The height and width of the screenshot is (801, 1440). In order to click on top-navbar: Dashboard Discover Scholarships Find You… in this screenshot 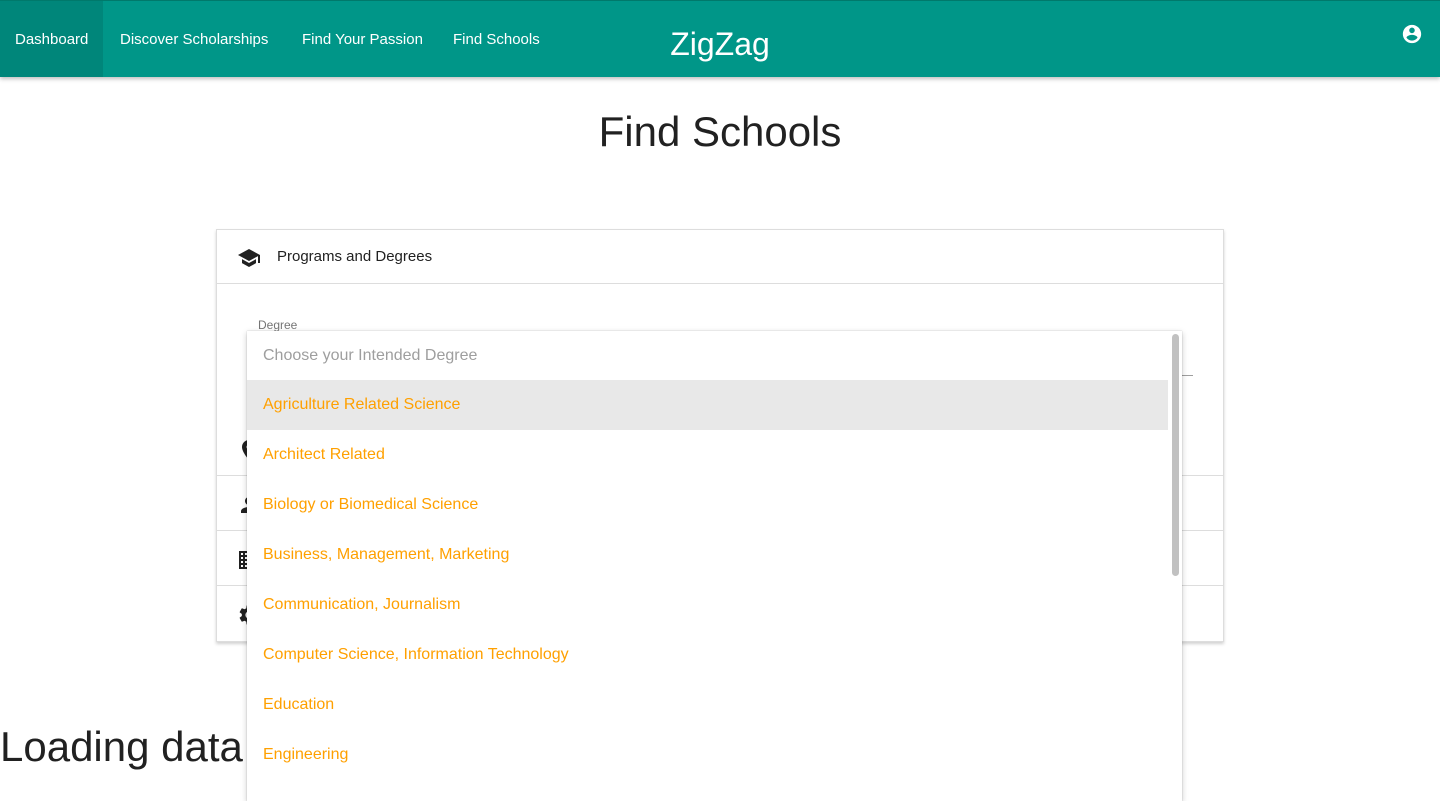, I will do `click(720, 38)`.